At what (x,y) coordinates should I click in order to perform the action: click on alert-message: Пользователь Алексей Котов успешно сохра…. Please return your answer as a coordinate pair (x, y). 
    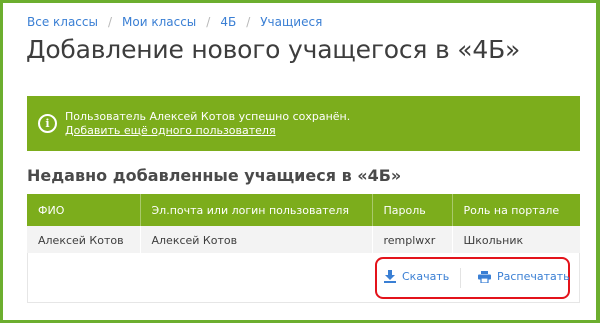
    Looking at the image, I should click on (208, 116).